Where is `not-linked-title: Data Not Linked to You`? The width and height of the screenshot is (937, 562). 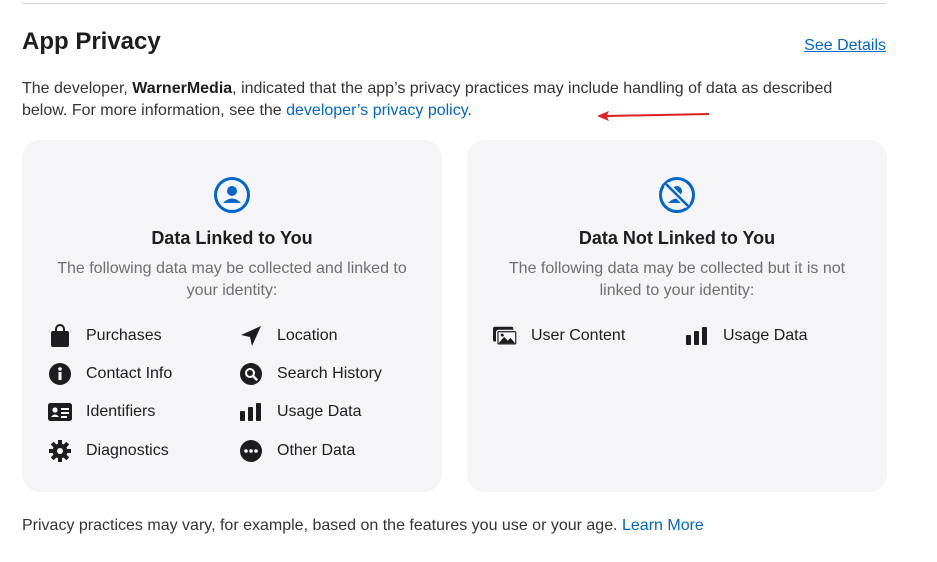 not-linked-title: Data Not Linked to You is located at coordinates (677, 238).